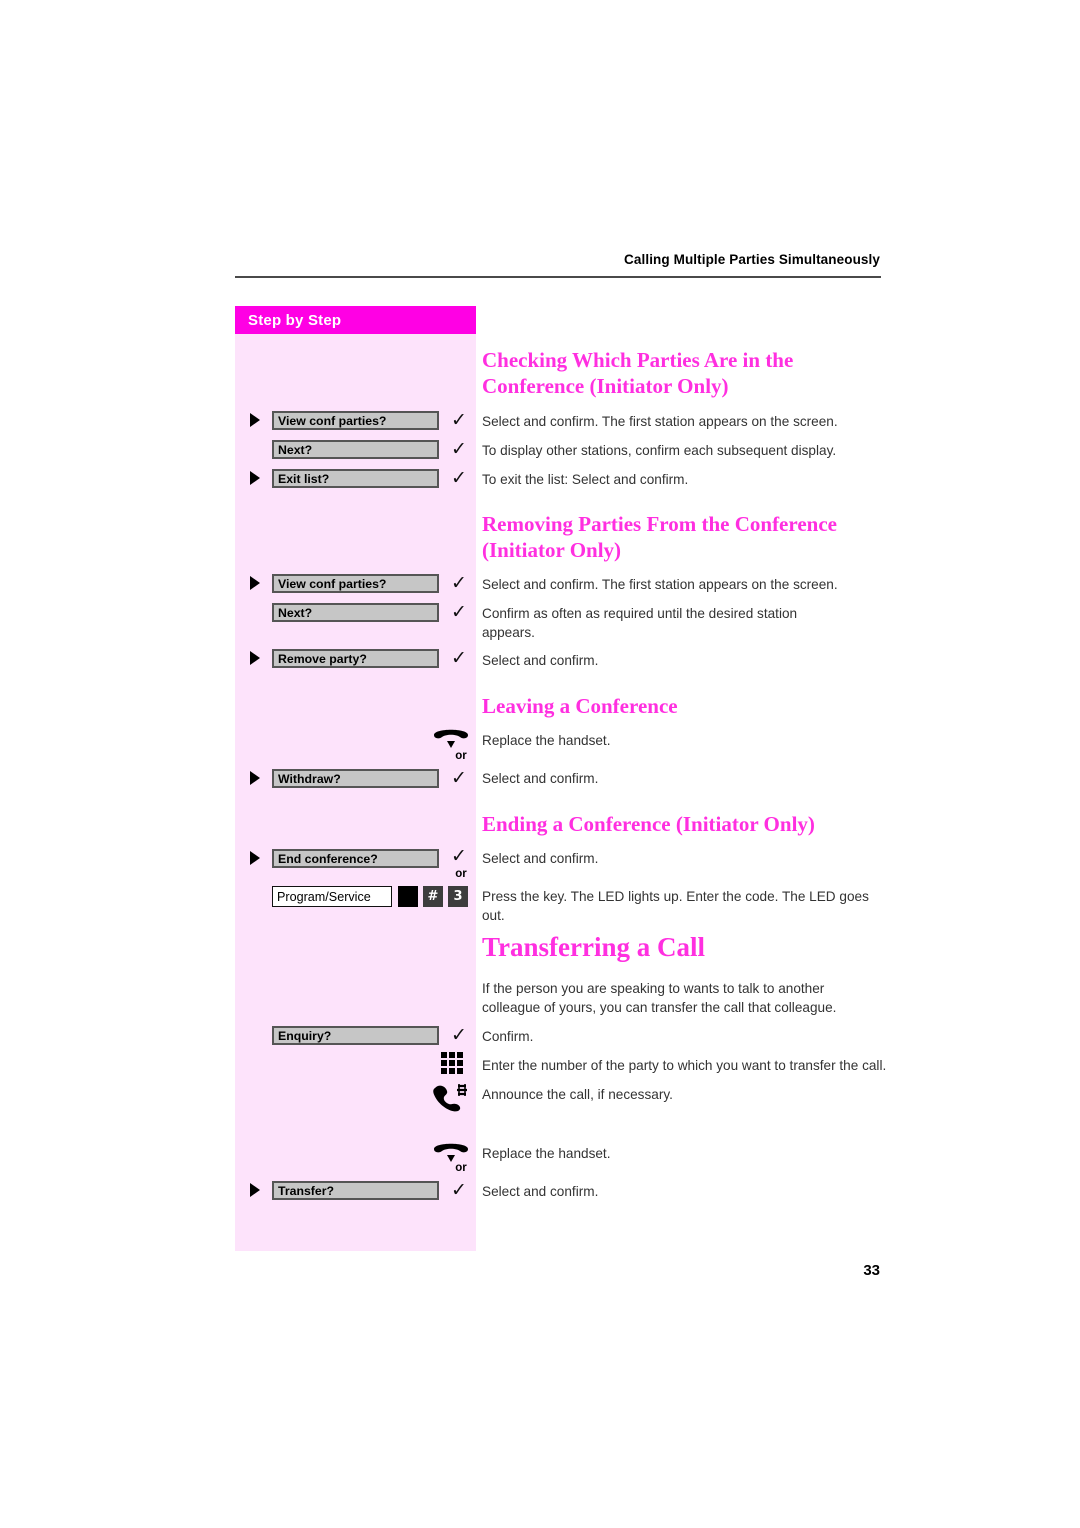 This screenshot has width=1080, height=1528. I want to click on softkey-next-1: Next?, so click(355, 449).